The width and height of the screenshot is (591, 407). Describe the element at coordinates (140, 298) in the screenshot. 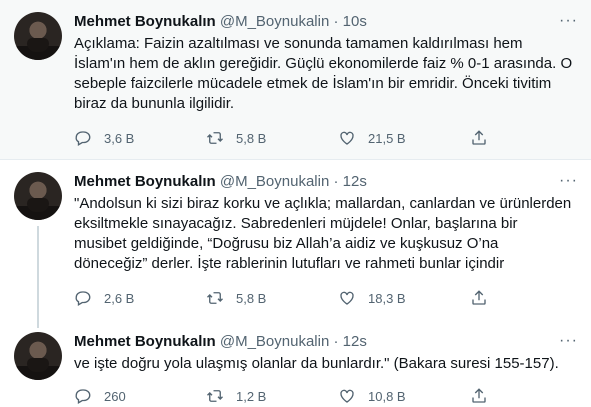

I see `reply-button: 2,6 B` at that location.